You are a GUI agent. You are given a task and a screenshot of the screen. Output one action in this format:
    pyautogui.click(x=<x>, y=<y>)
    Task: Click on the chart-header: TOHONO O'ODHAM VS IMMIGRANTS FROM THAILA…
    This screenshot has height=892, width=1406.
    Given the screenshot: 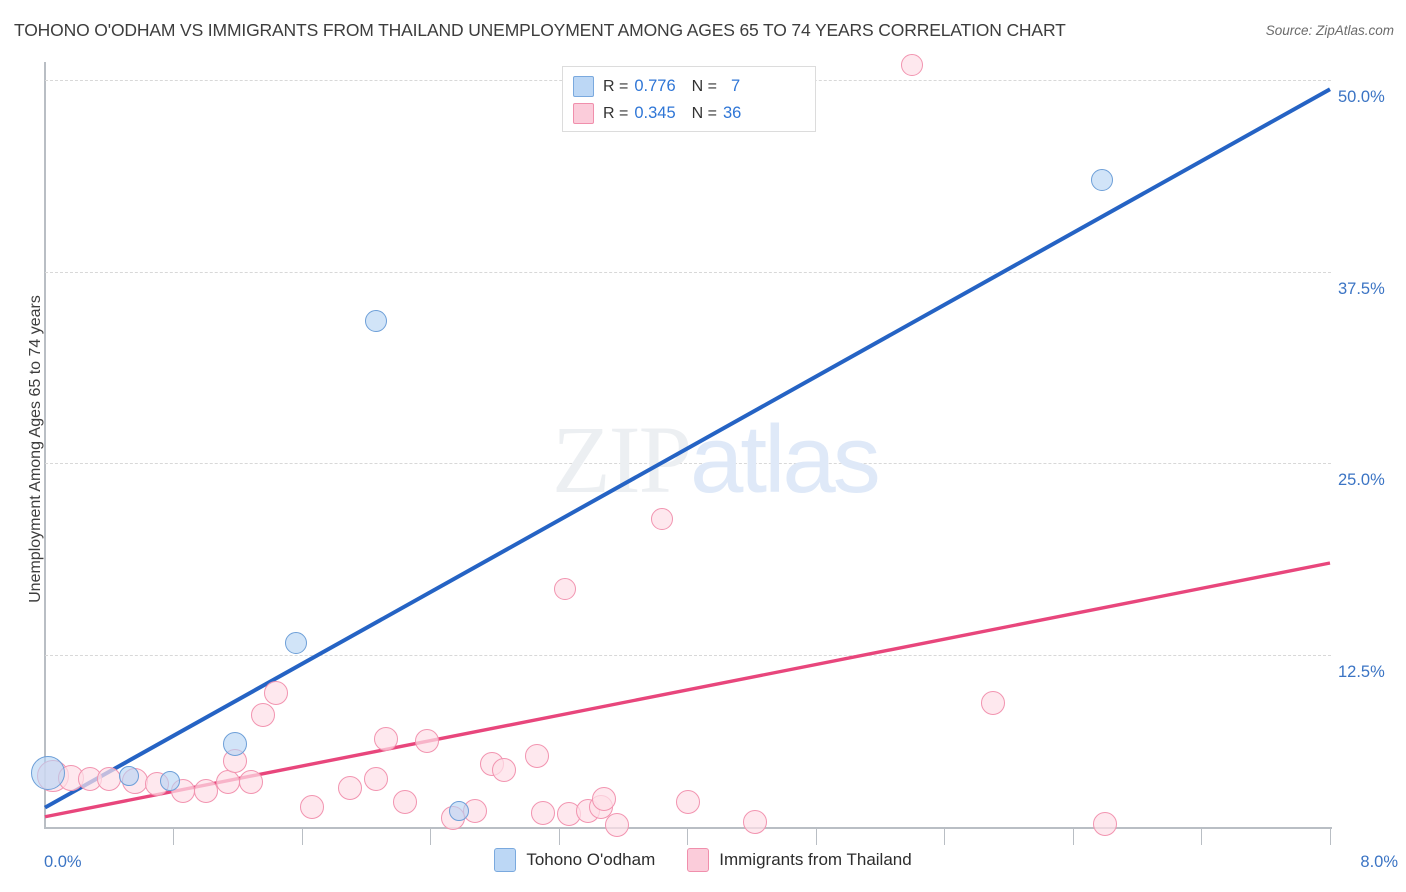 What is the action you would take?
    pyautogui.click(x=703, y=27)
    